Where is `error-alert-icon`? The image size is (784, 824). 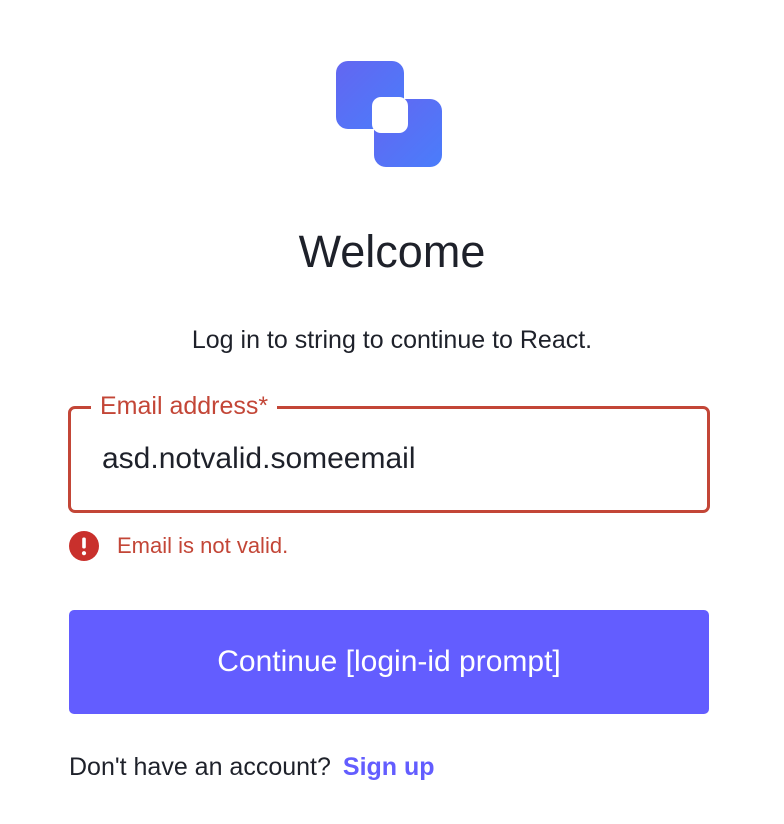 error-alert-icon is located at coordinates (84, 546).